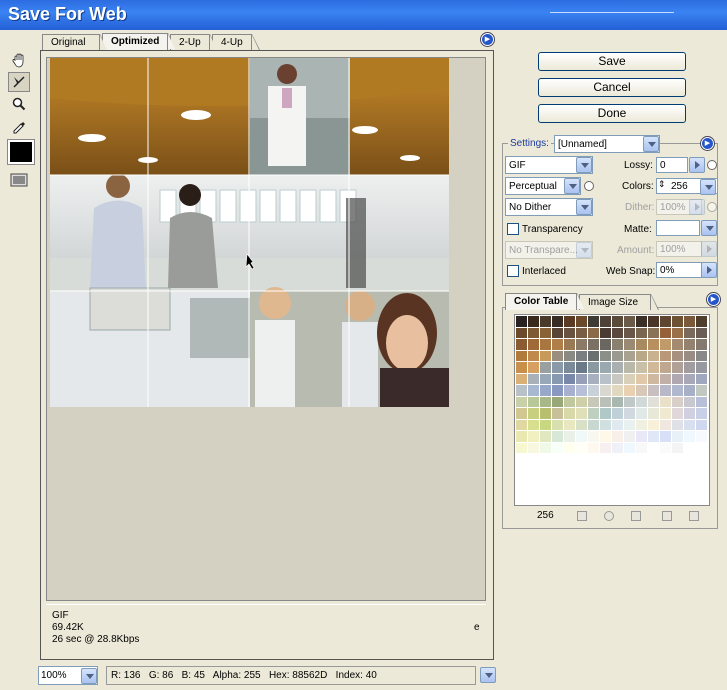 The height and width of the screenshot is (690, 727). What do you see at coordinates (694, 516) in the screenshot?
I see `trash-icon` at bounding box center [694, 516].